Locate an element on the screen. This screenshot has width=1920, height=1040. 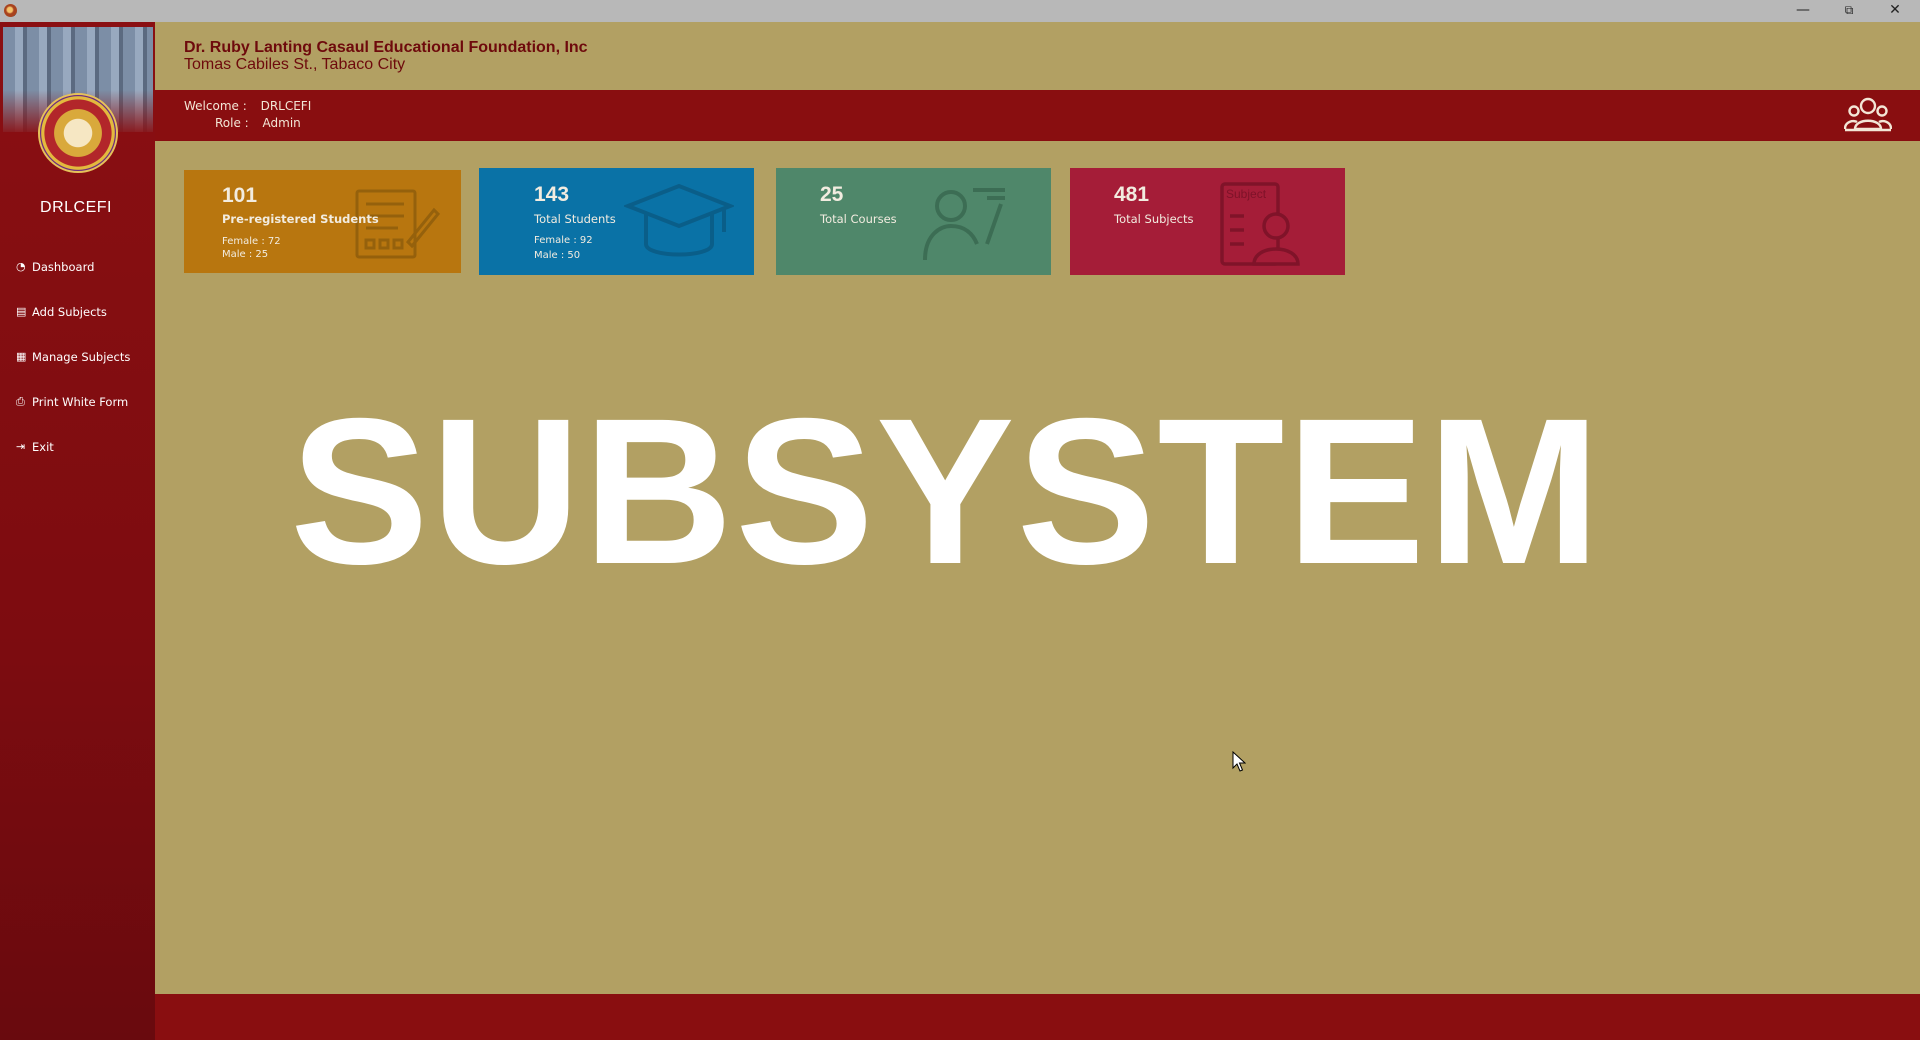
app-icon is located at coordinates (10, 10).